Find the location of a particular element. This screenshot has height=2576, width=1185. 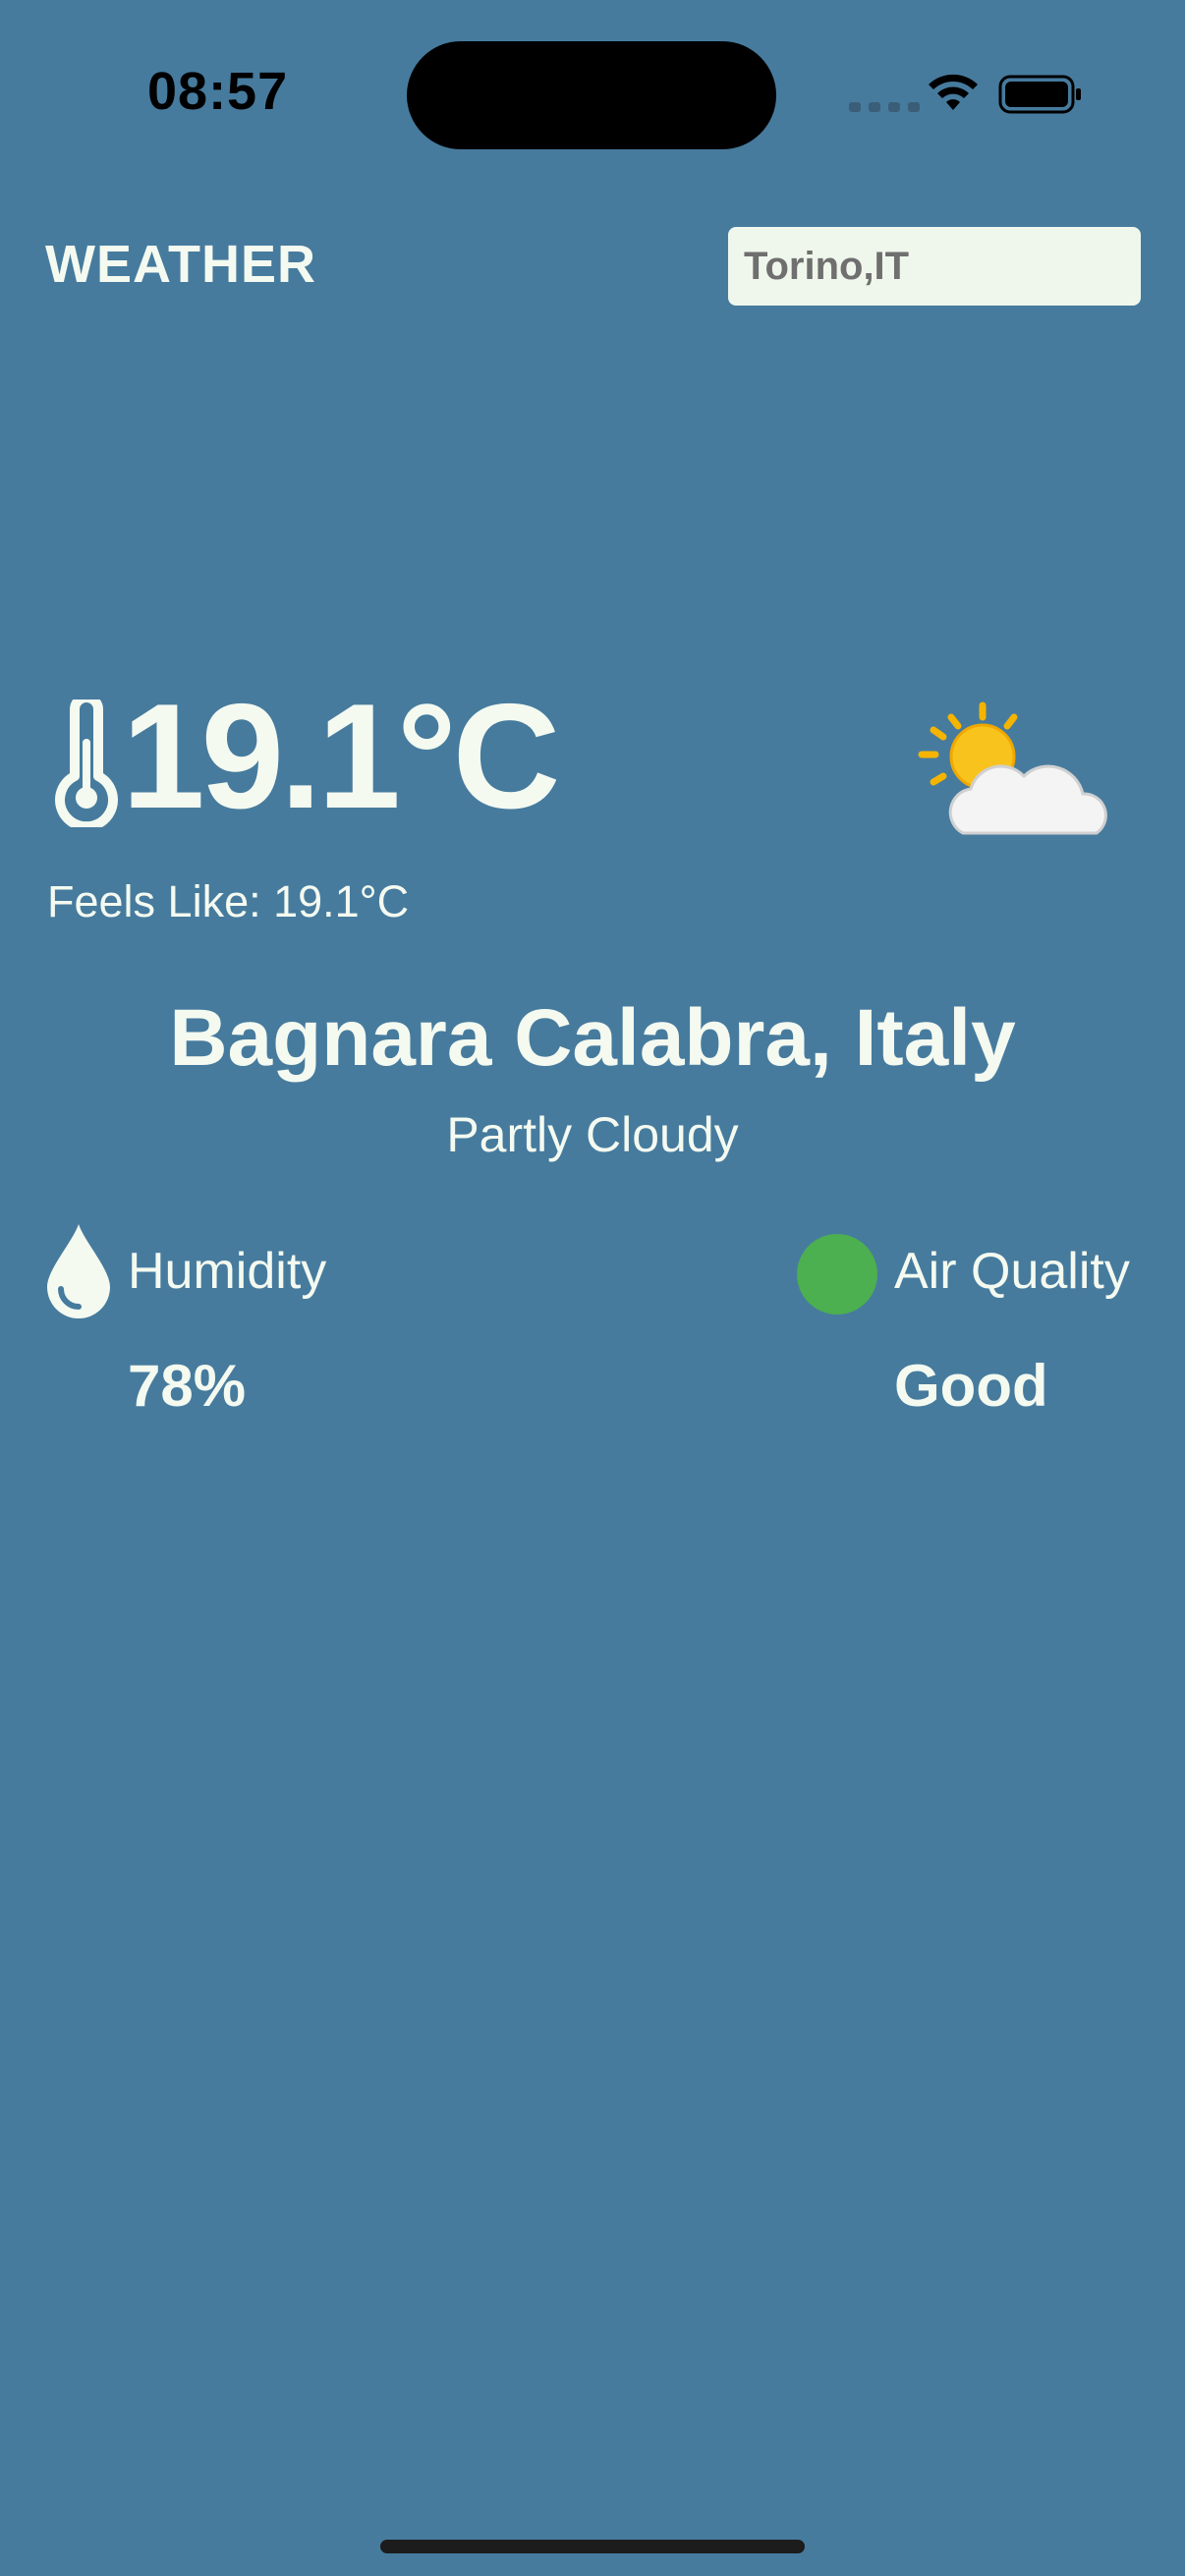

dynamic-island is located at coordinates (592, 95).